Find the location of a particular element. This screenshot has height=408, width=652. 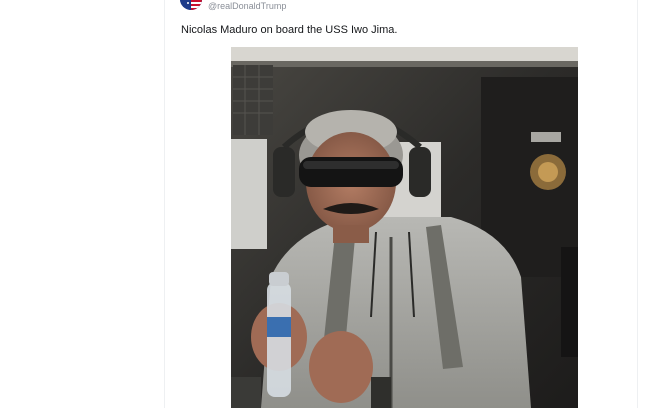

author-handle: @realDonaldTrump is located at coordinates (247, 6).